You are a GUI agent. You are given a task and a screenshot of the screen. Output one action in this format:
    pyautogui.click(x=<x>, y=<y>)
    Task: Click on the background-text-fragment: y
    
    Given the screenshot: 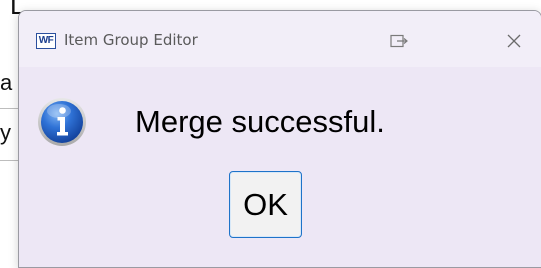 What is the action you would take?
    pyautogui.click(x=5, y=132)
    